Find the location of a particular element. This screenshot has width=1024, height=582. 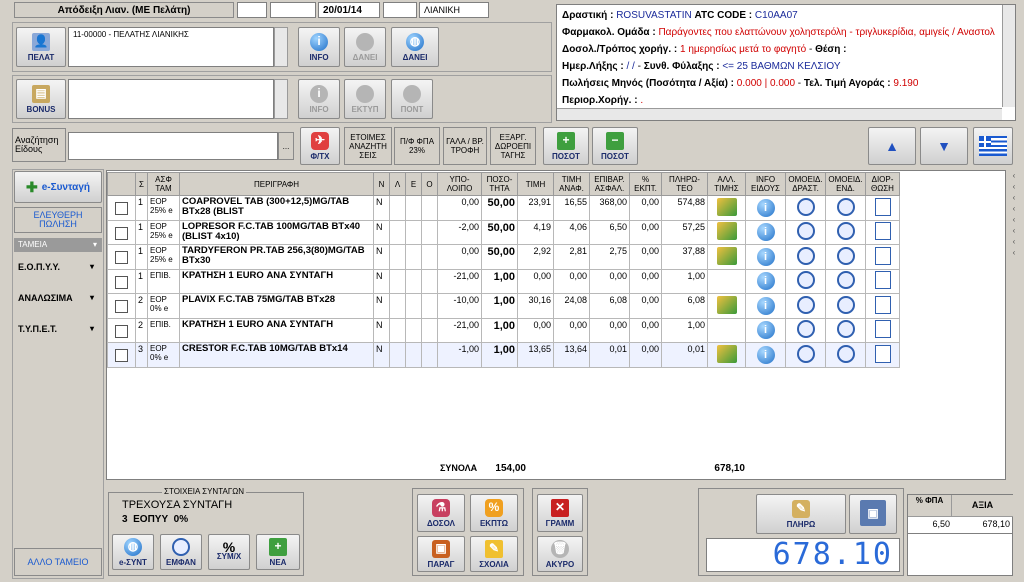

column-header: ΟΜΟΕΙΔ. ΕΝΔ. is located at coordinates (845, 184).